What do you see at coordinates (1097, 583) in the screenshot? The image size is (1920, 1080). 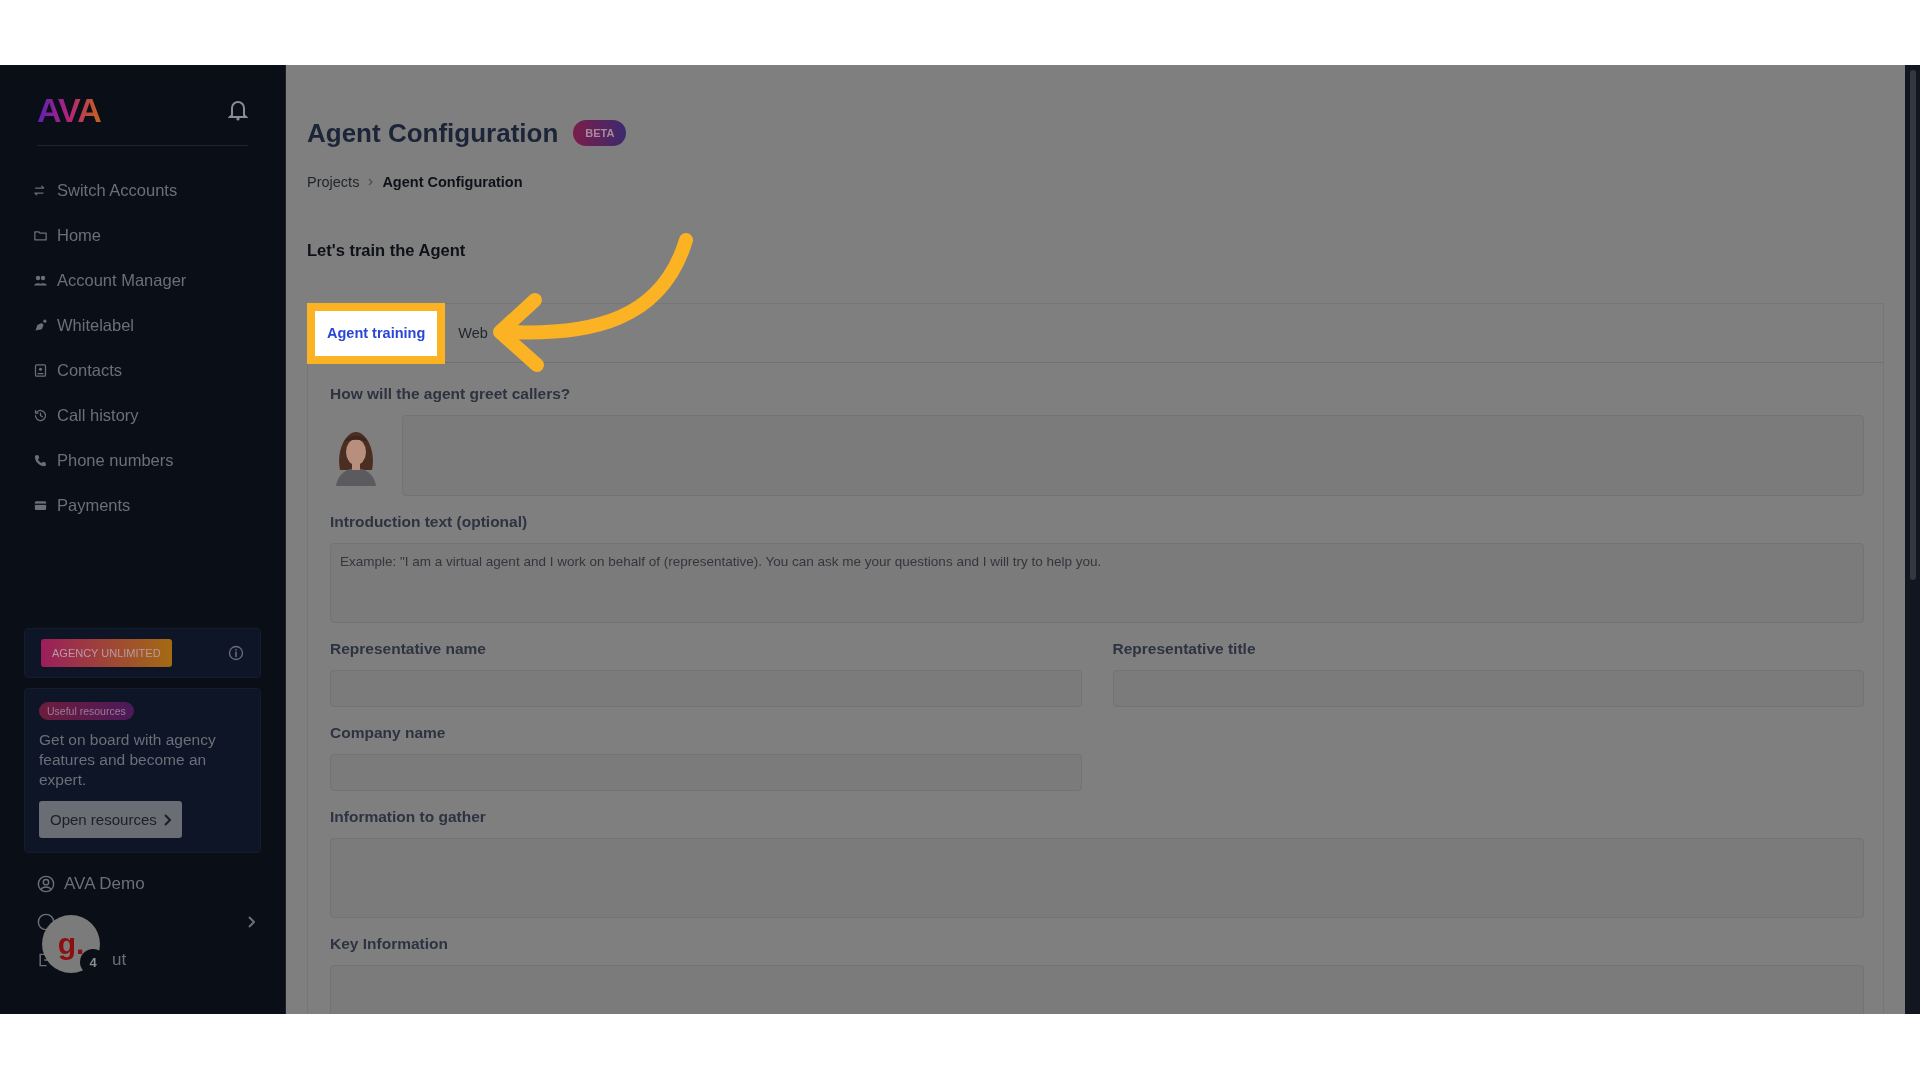 I see `text-area: Example: "I am a virtual agent and I work on behalf of (representative). You can ask me your questions and I will try to help you.` at bounding box center [1097, 583].